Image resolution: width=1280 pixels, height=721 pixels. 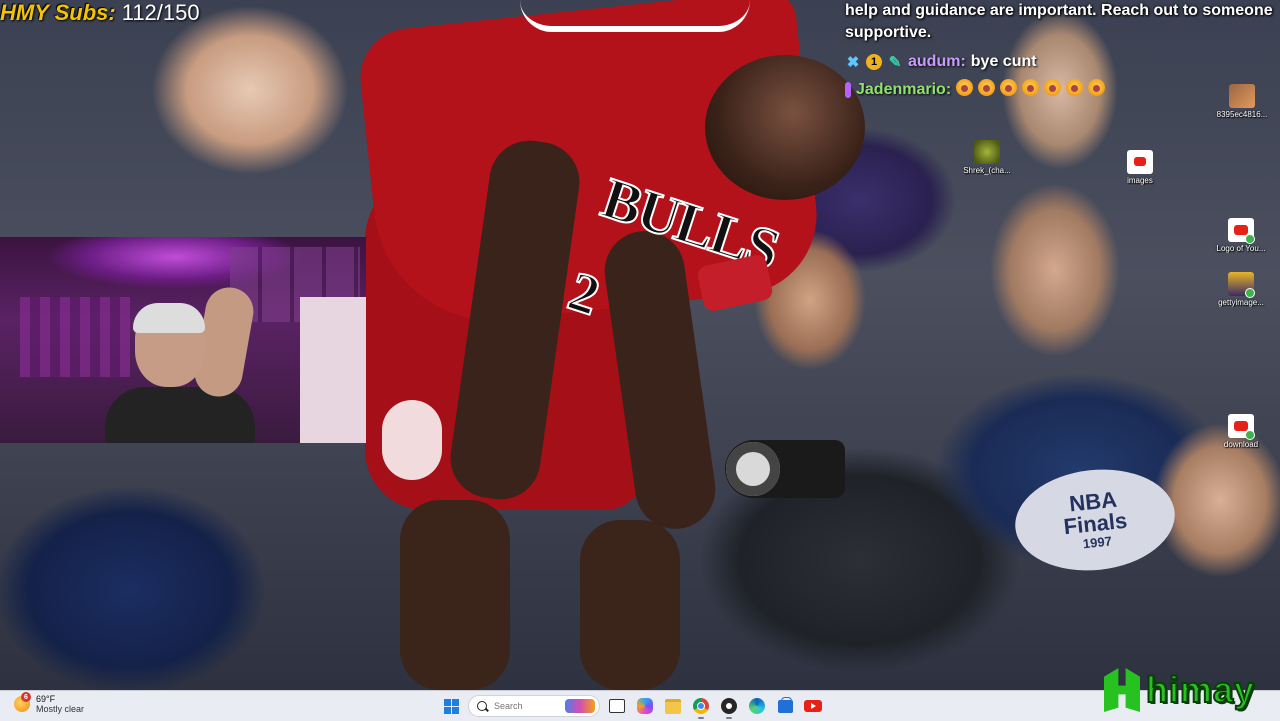 I want to click on store-icon, so click(x=785, y=704).